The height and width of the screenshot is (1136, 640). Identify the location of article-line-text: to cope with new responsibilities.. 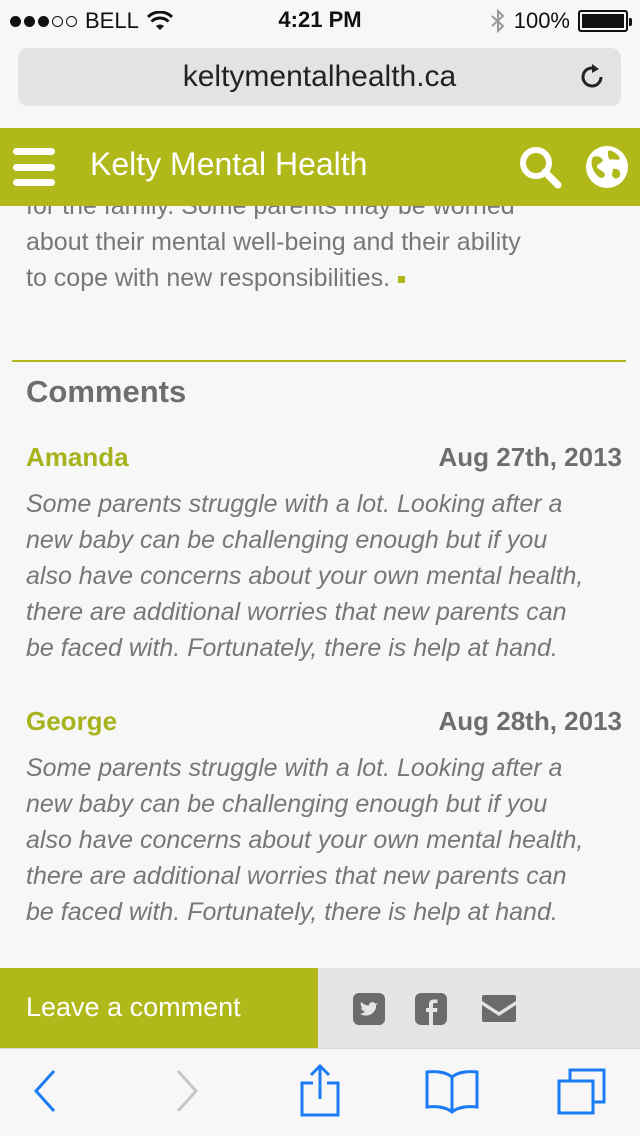
(208, 278).